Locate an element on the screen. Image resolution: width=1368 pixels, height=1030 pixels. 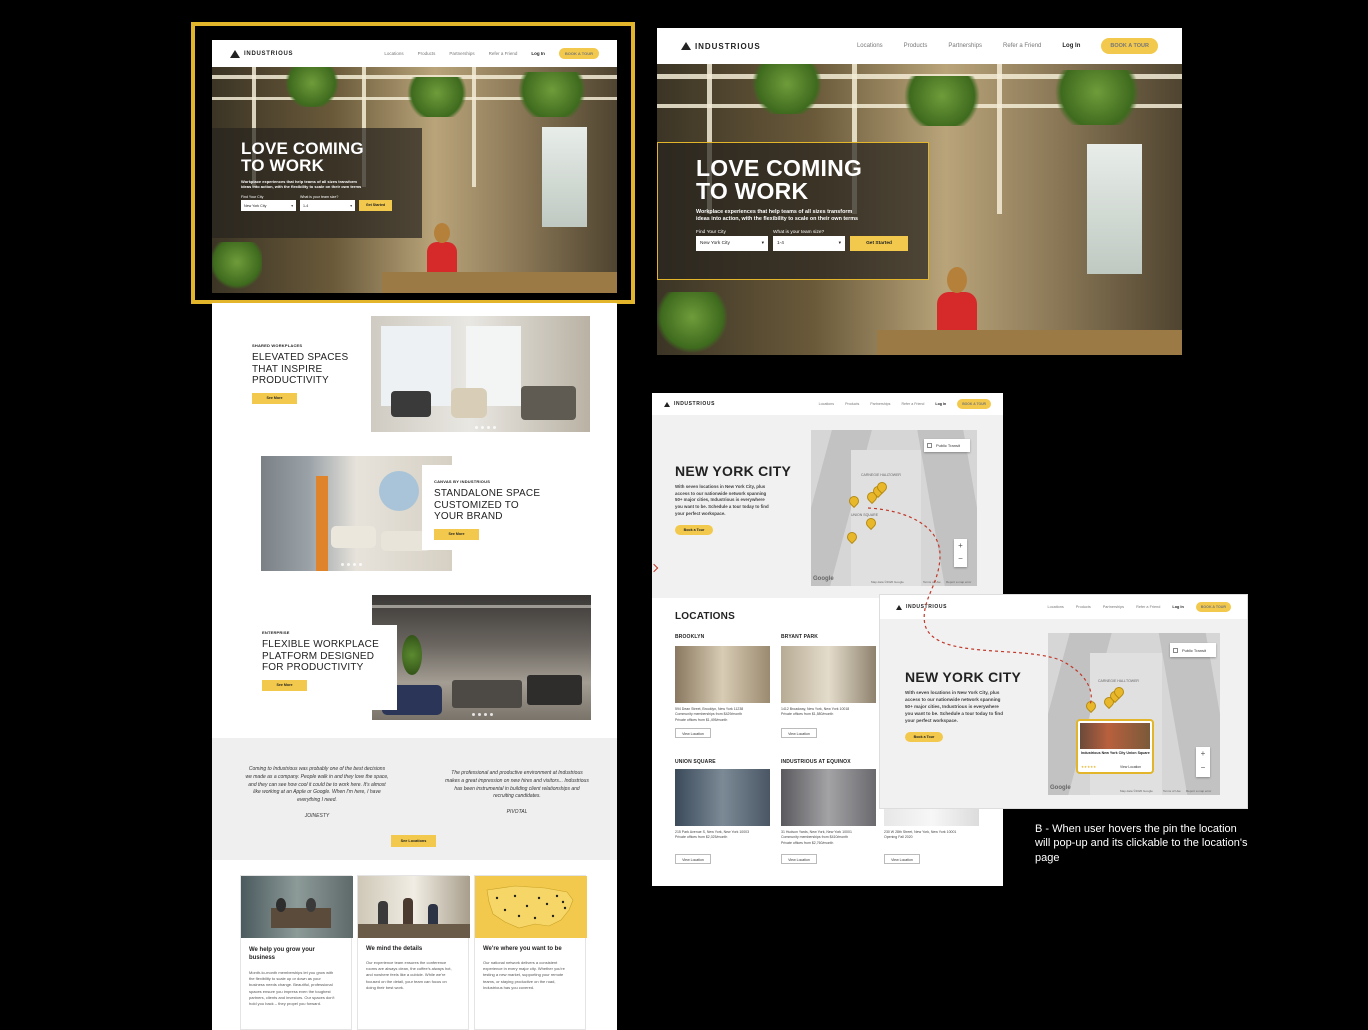
us-map-icon is located at coordinates (530, 907).